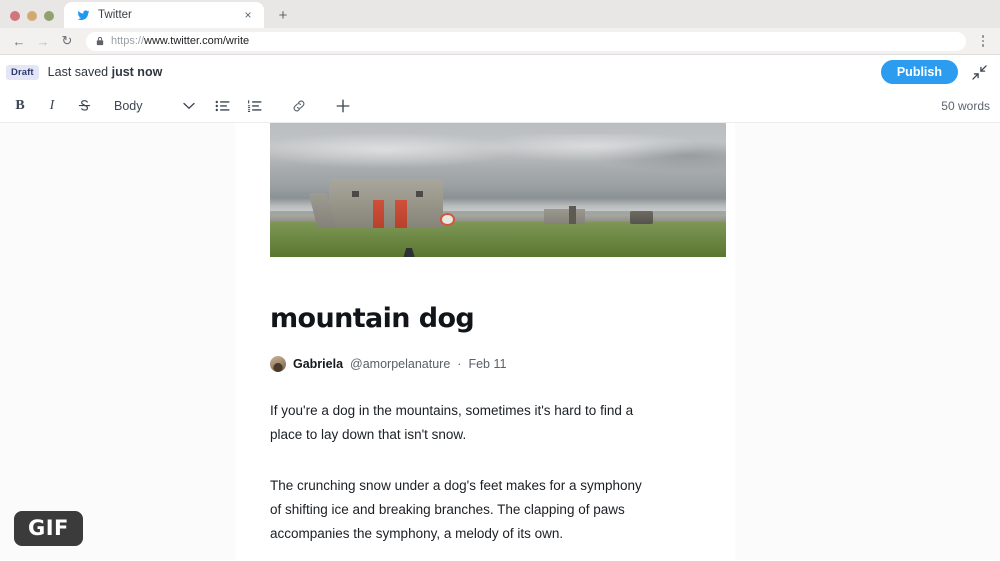 Image resolution: width=1000 pixels, height=561 pixels. Describe the element at coordinates (299, 106) in the screenshot. I see `link-icon` at that location.